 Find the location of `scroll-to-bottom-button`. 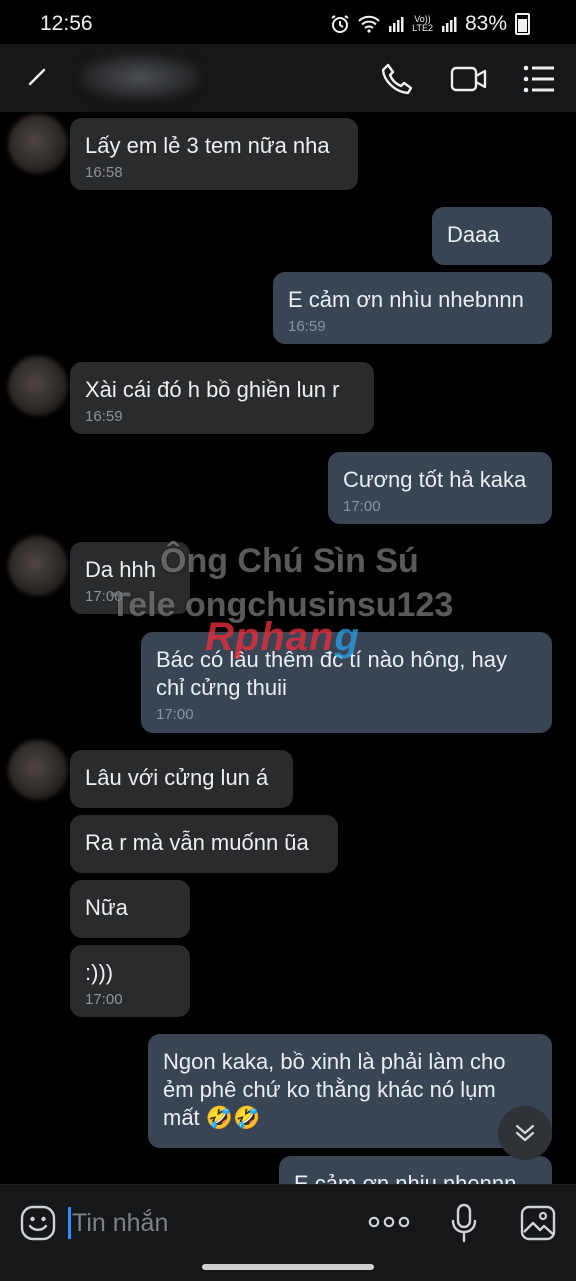

scroll-to-bottom-button is located at coordinates (525, 1133).